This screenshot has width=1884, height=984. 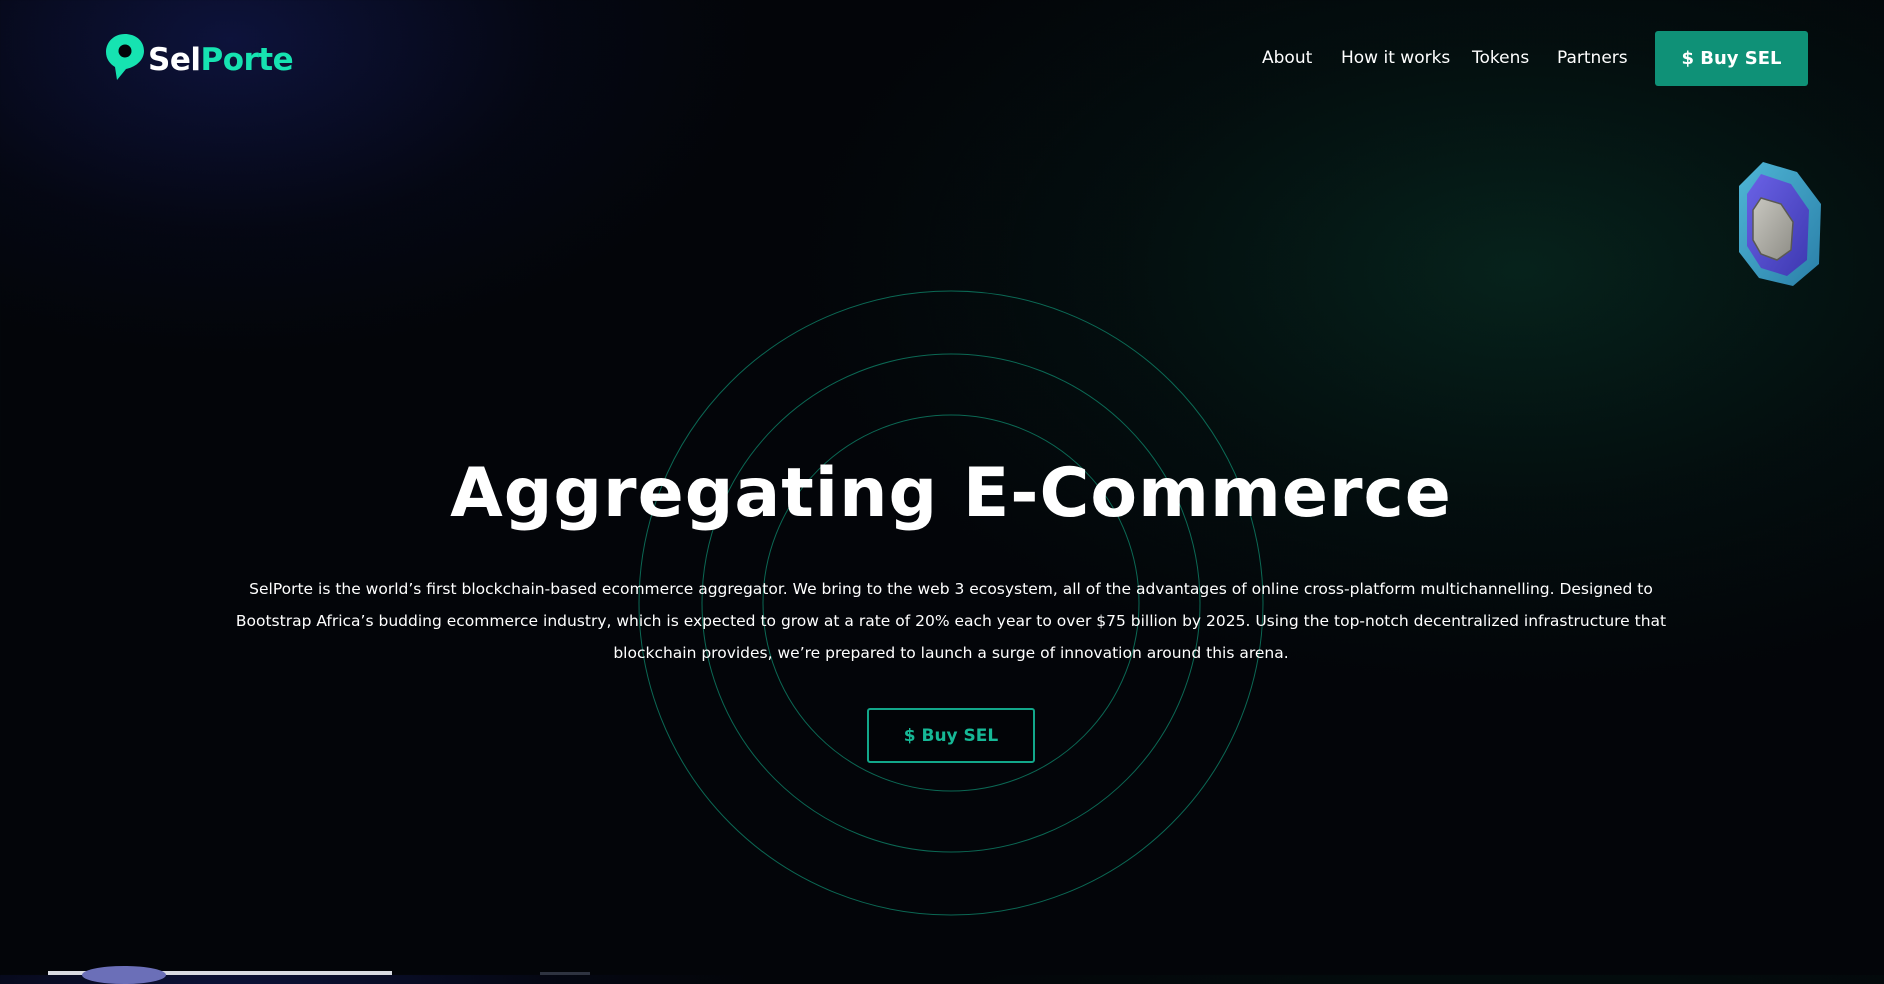 I want to click on logo-text-sel: Sel, so click(x=174, y=60).